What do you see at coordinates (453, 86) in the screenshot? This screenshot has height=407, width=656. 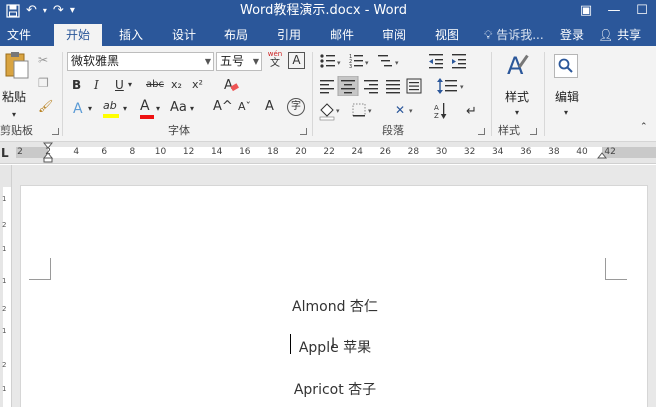 I see `line-spacing-icon: ▾` at bounding box center [453, 86].